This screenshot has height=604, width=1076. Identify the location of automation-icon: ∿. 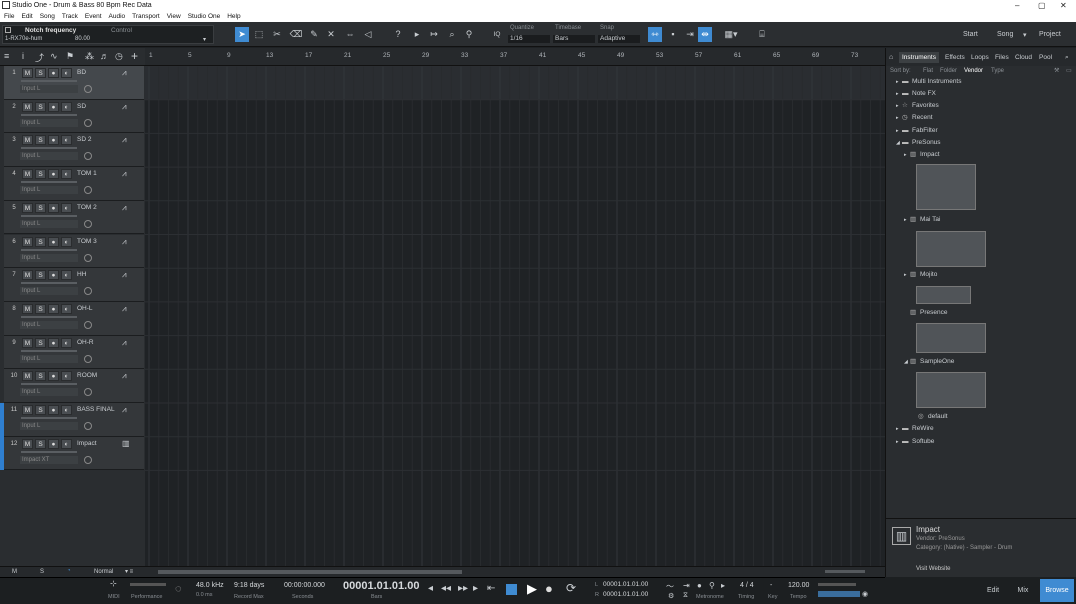
(54, 56).